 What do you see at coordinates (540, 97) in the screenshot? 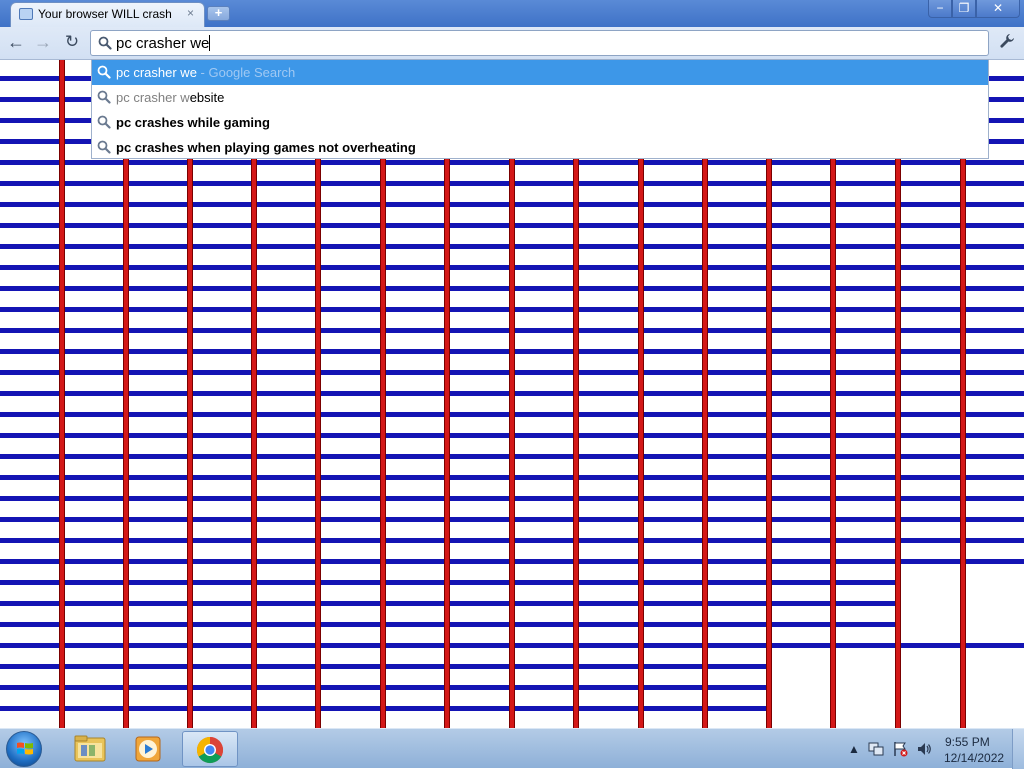
I see `suggestion-item: pc crasher website` at bounding box center [540, 97].